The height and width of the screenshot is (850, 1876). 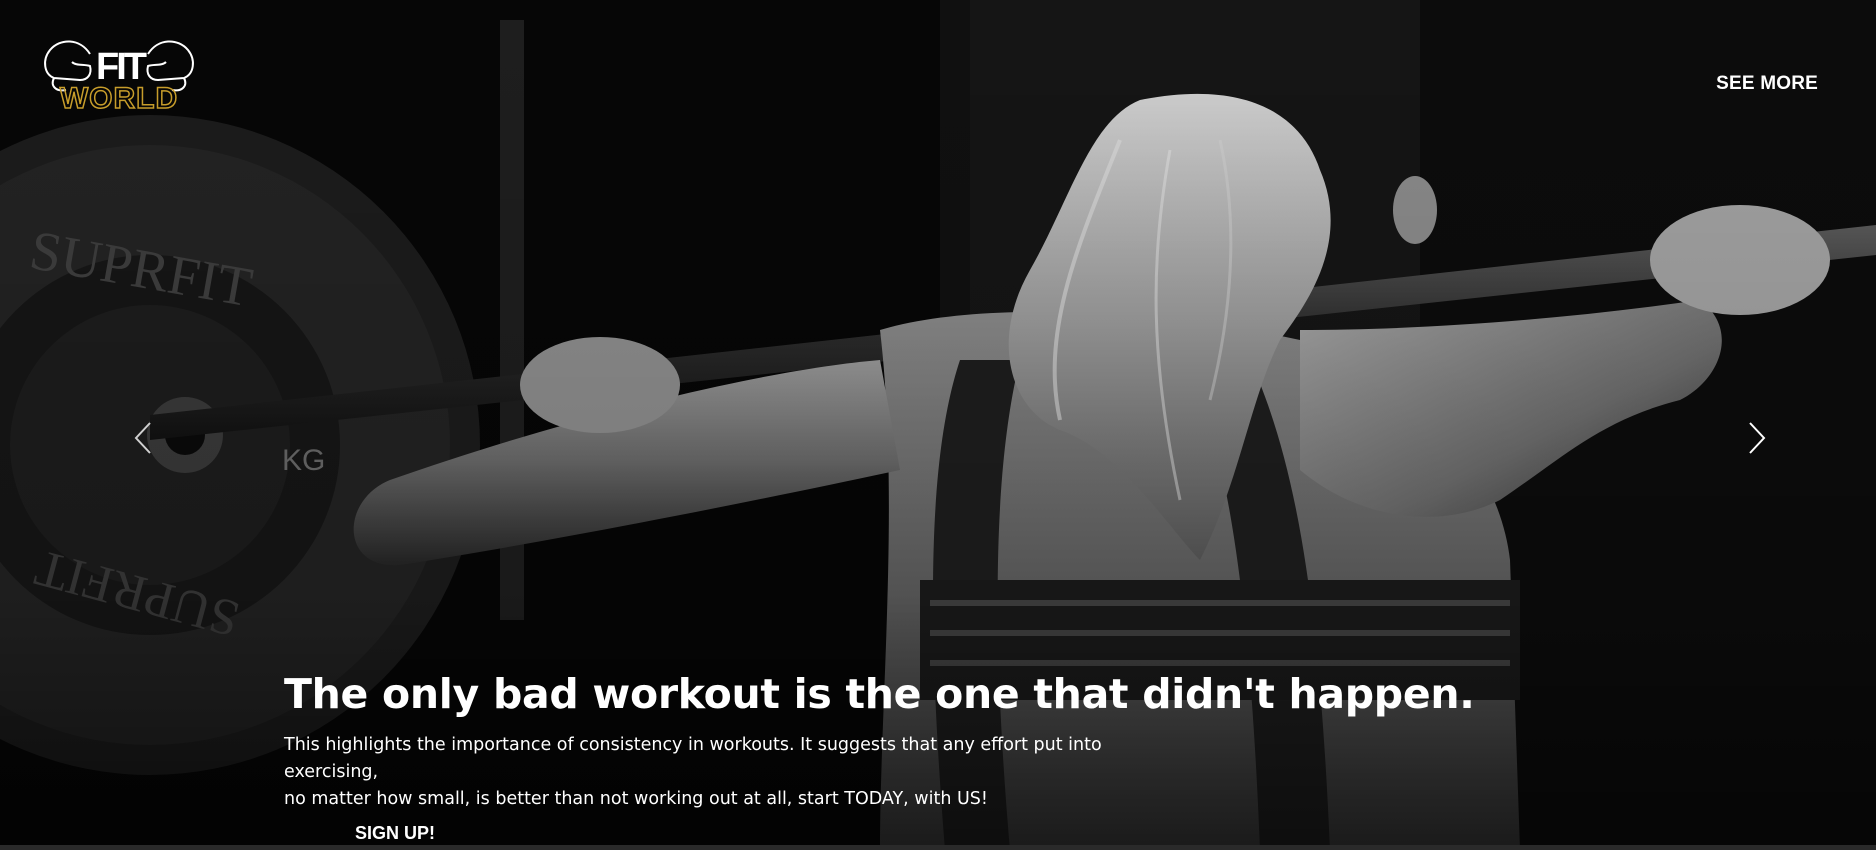 I want to click on carousel-next-button, so click(x=1756, y=438).